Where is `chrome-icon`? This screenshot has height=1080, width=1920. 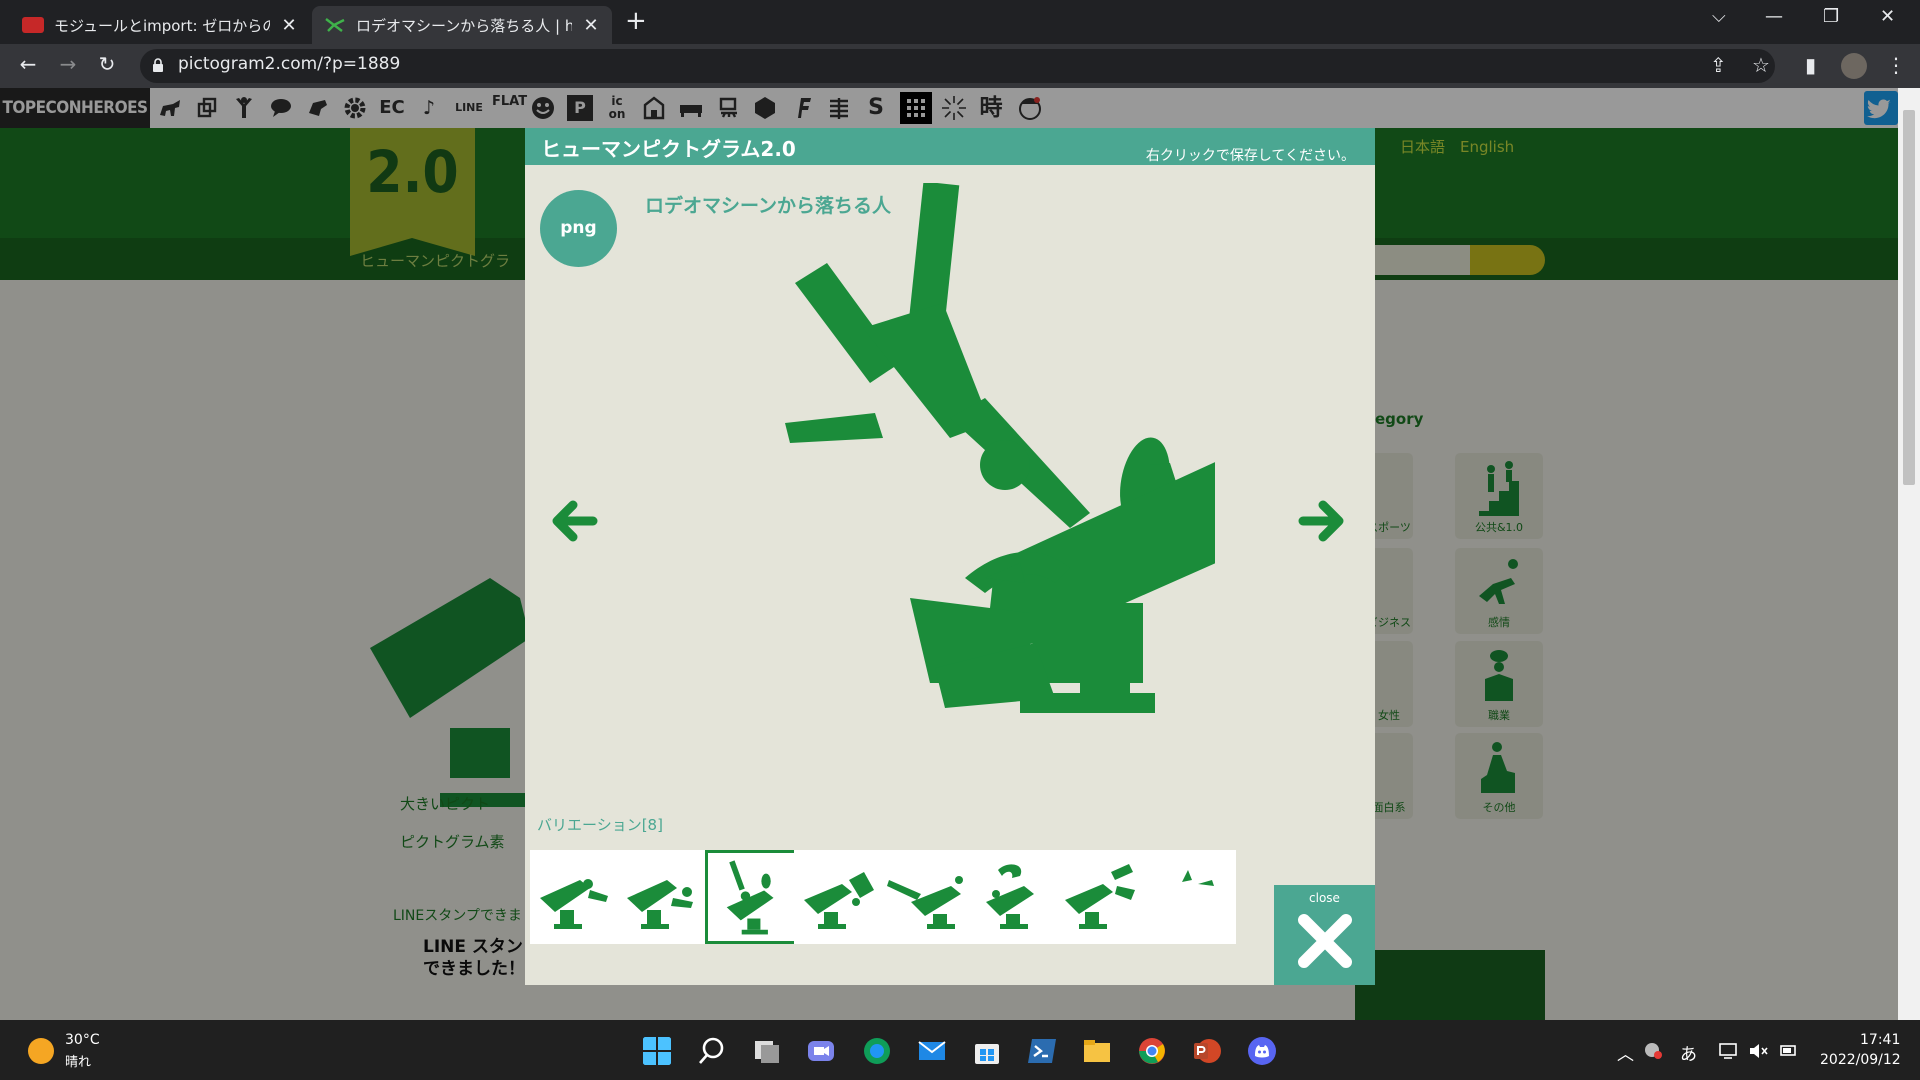 chrome-icon is located at coordinates (1152, 1051).